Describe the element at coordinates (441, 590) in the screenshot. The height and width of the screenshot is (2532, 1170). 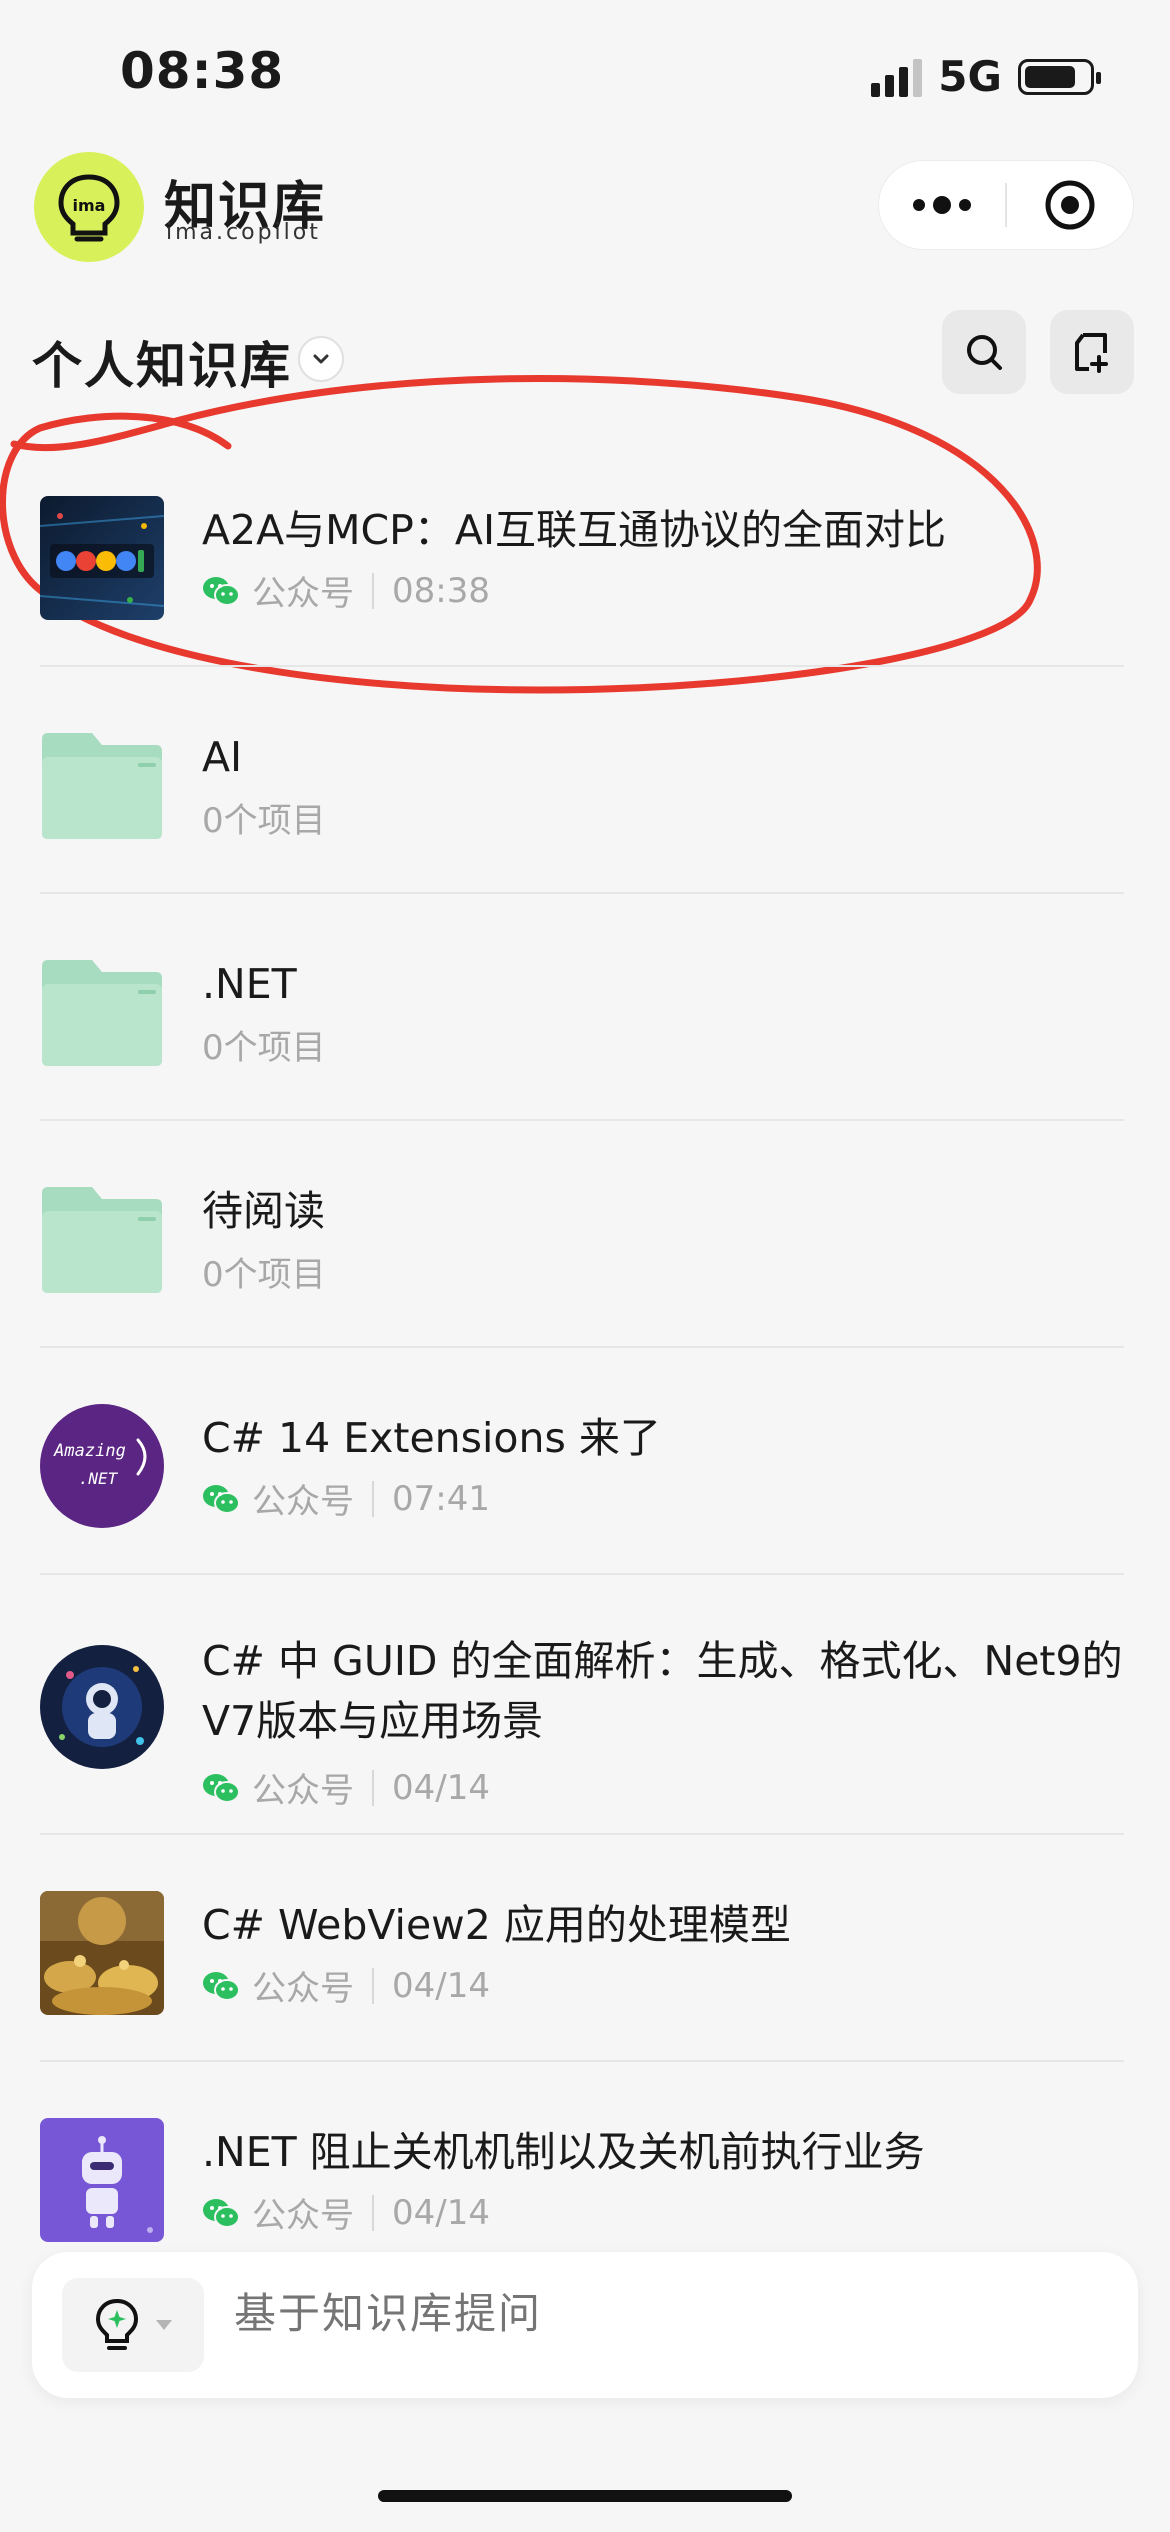
I see `item-time: 08:38` at that location.